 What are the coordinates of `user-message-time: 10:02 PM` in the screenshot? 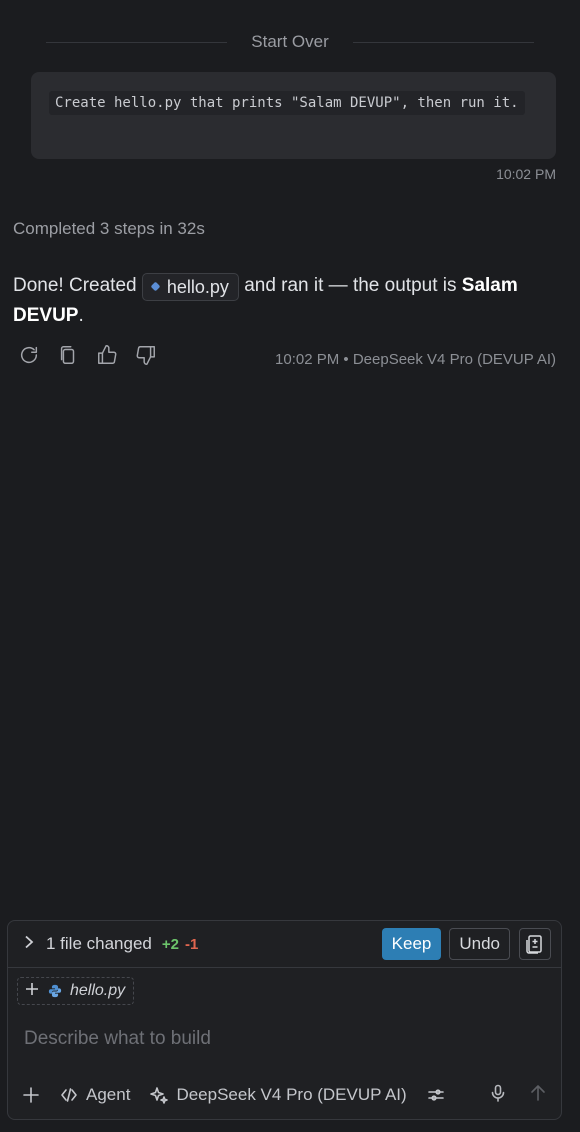 It's located at (526, 174).